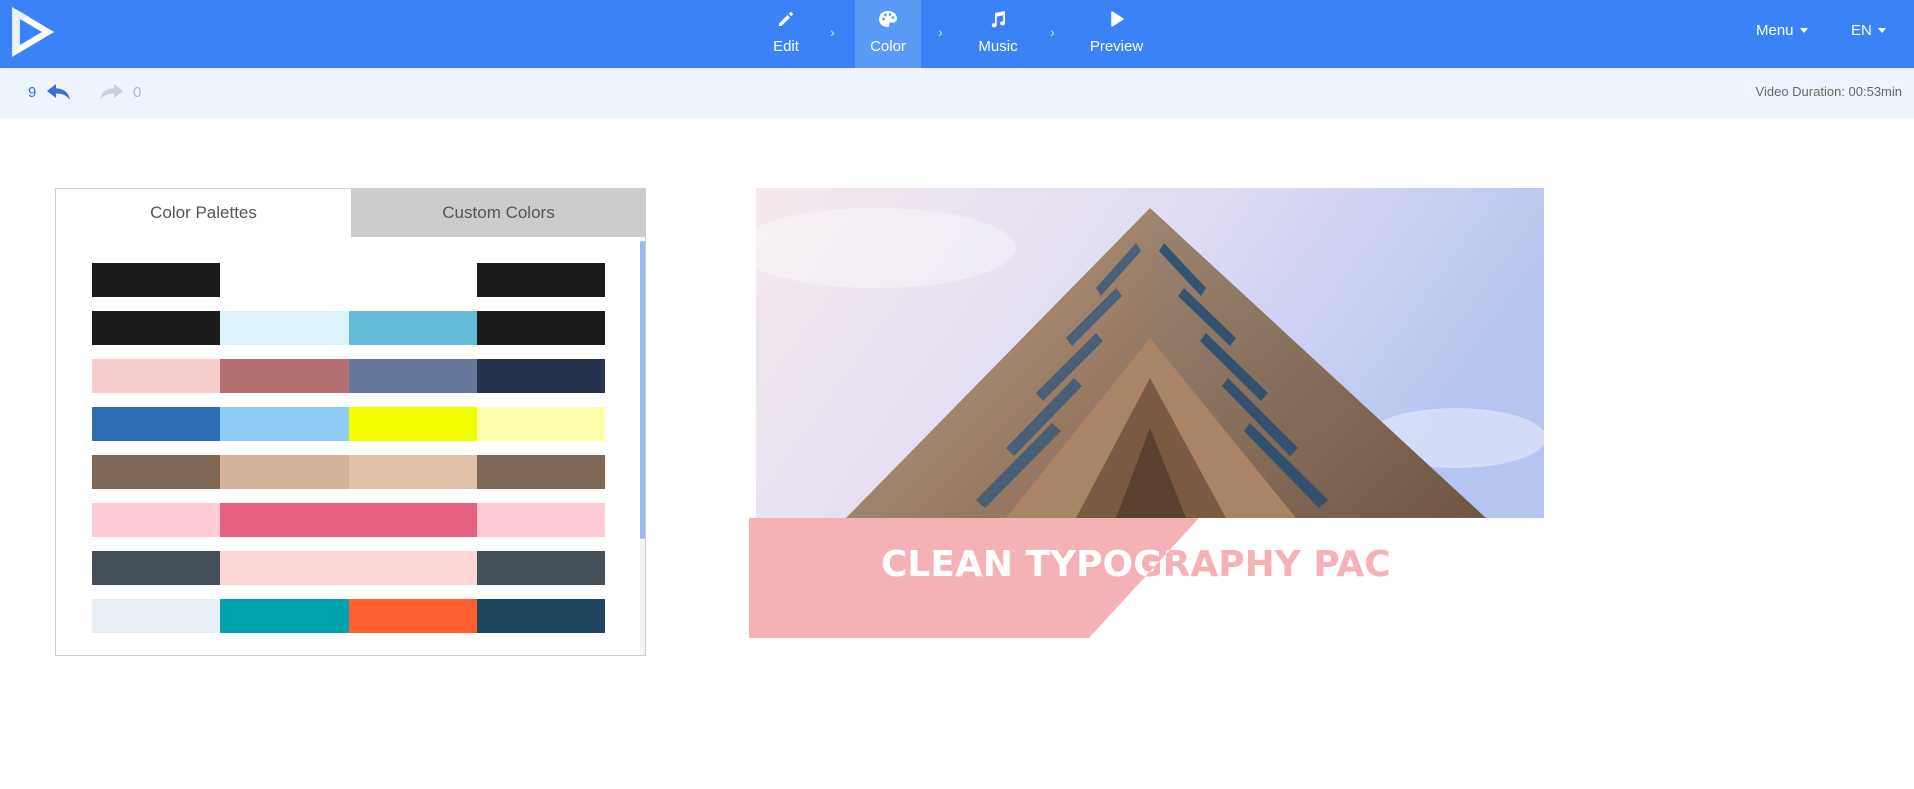 The height and width of the screenshot is (789, 1914). I want to click on step-music: Music, so click(998, 34).